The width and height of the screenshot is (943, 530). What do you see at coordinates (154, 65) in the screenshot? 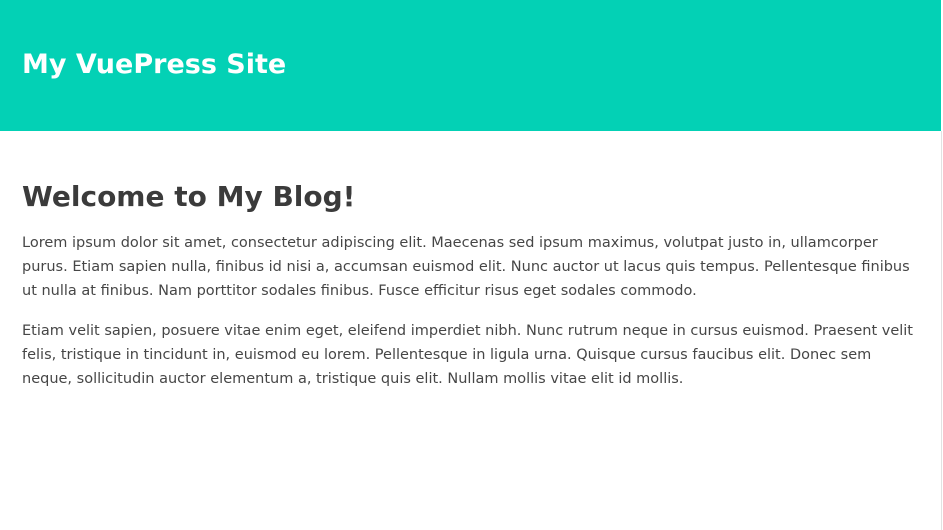
I see `site-title-link: My VuePress Site` at bounding box center [154, 65].